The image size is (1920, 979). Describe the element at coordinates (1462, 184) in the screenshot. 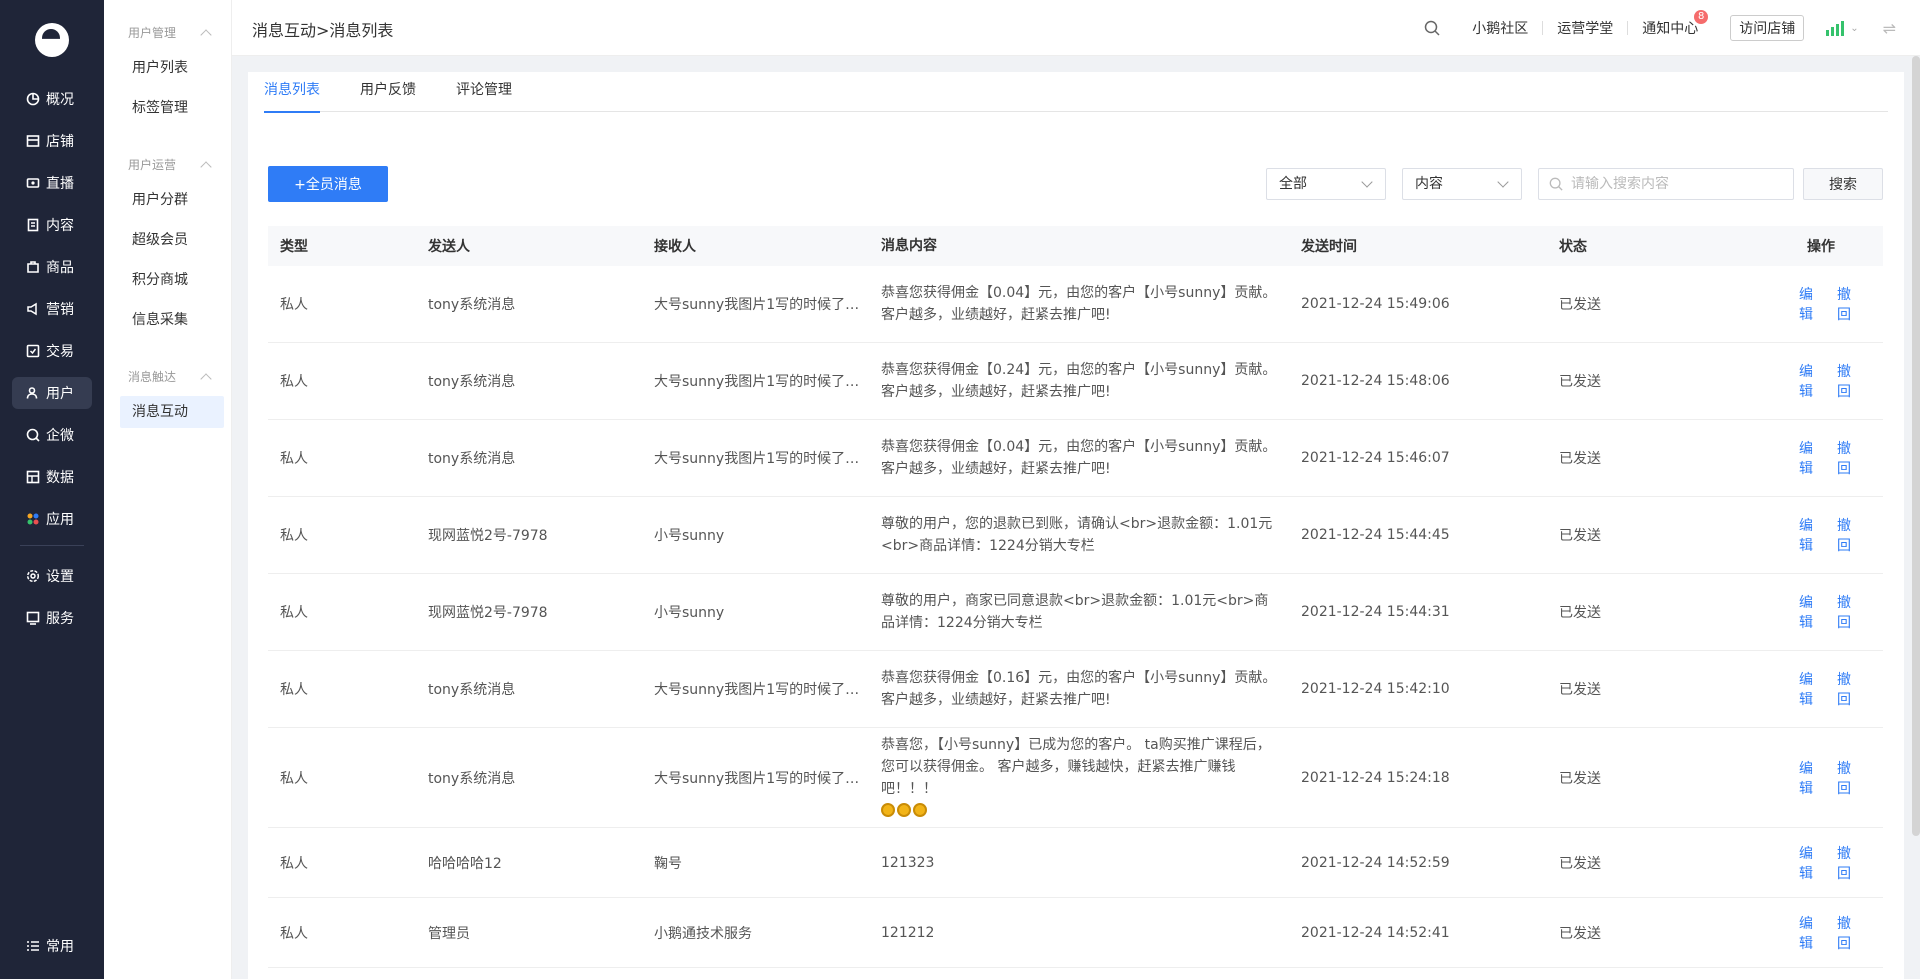

I see `field-filter-select: 内容` at that location.